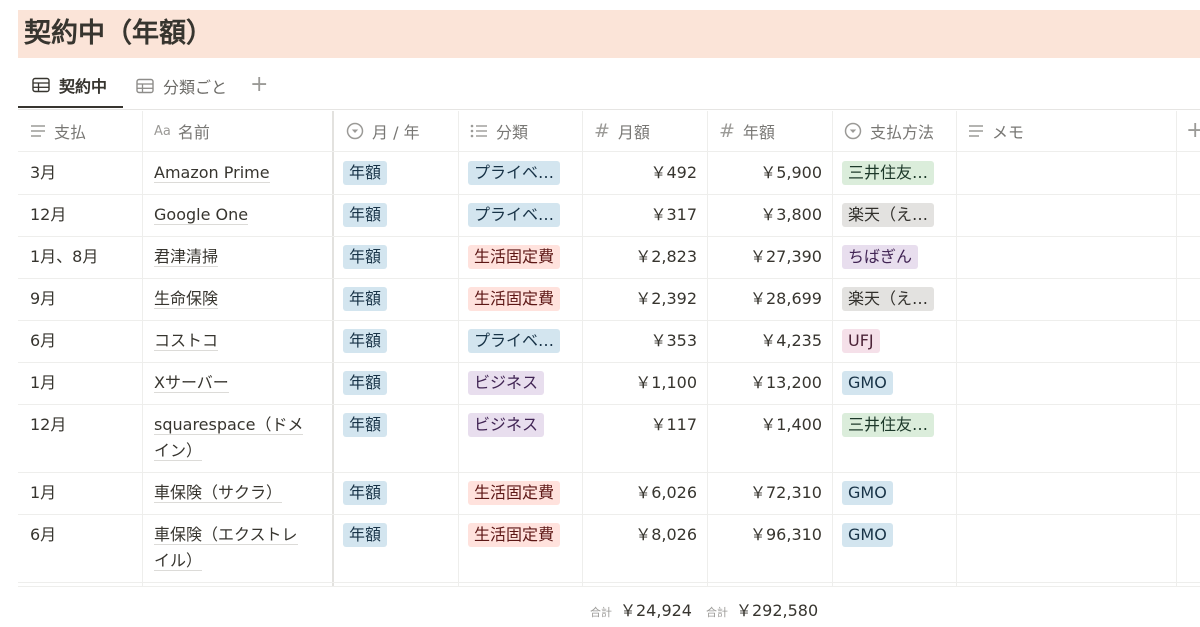 The height and width of the screenshot is (627, 1200). What do you see at coordinates (178, 561) in the screenshot?
I see `name-text: イル）` at bounding box center [178, 561].